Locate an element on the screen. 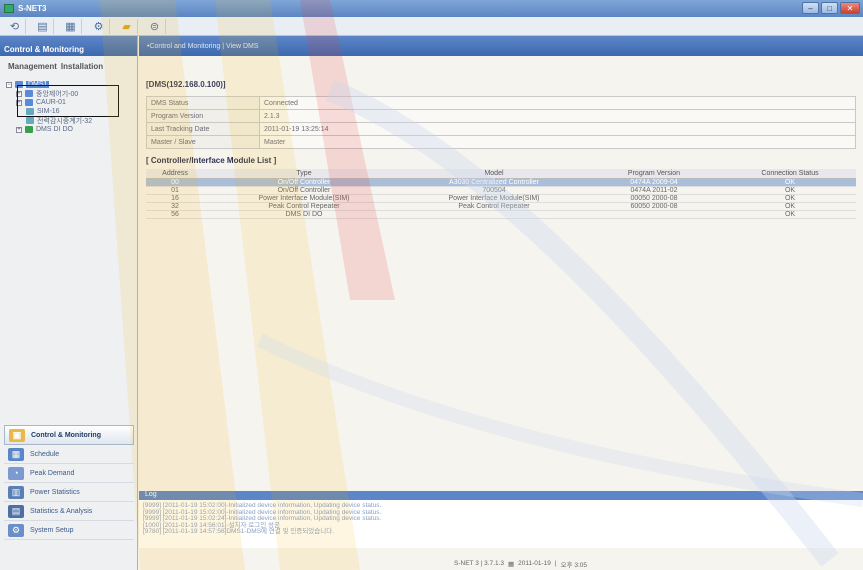 This screenshot has height=570, width=863. status-row: Program Version 2.1.3 is located at coordinates (501, 116).